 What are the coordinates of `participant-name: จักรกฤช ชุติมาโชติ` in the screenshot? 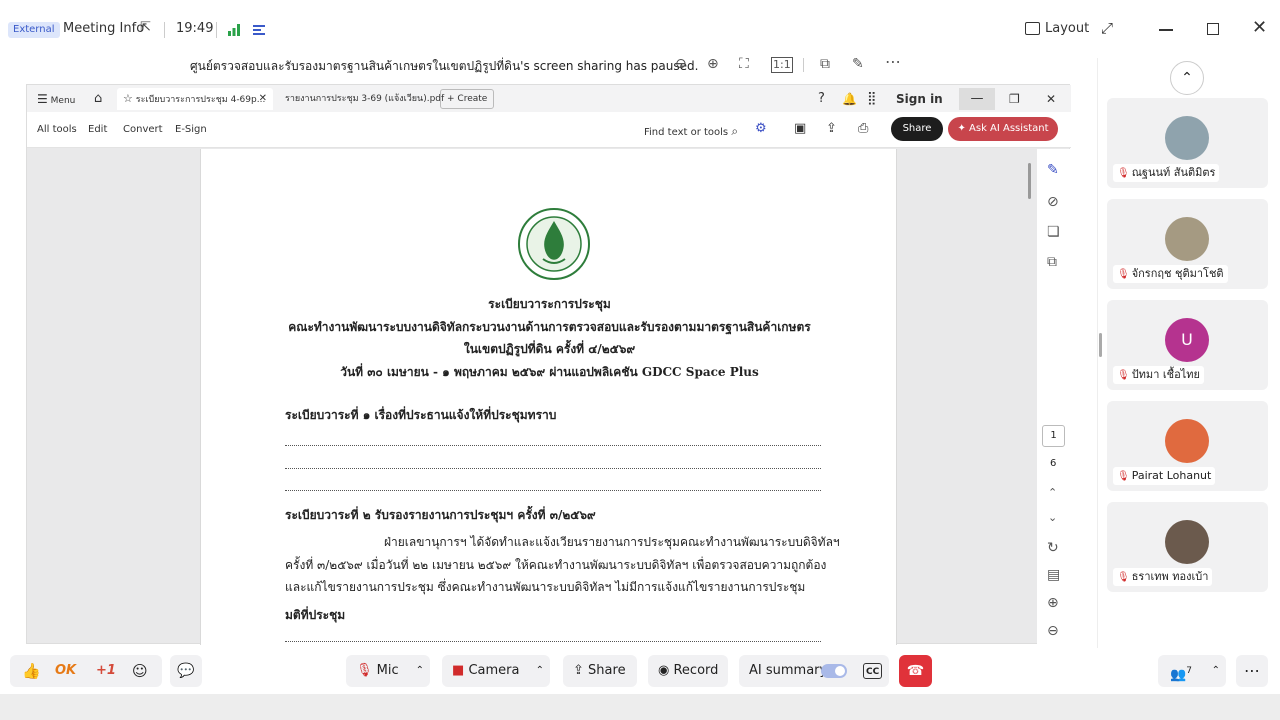 It's located at (1177, 273).